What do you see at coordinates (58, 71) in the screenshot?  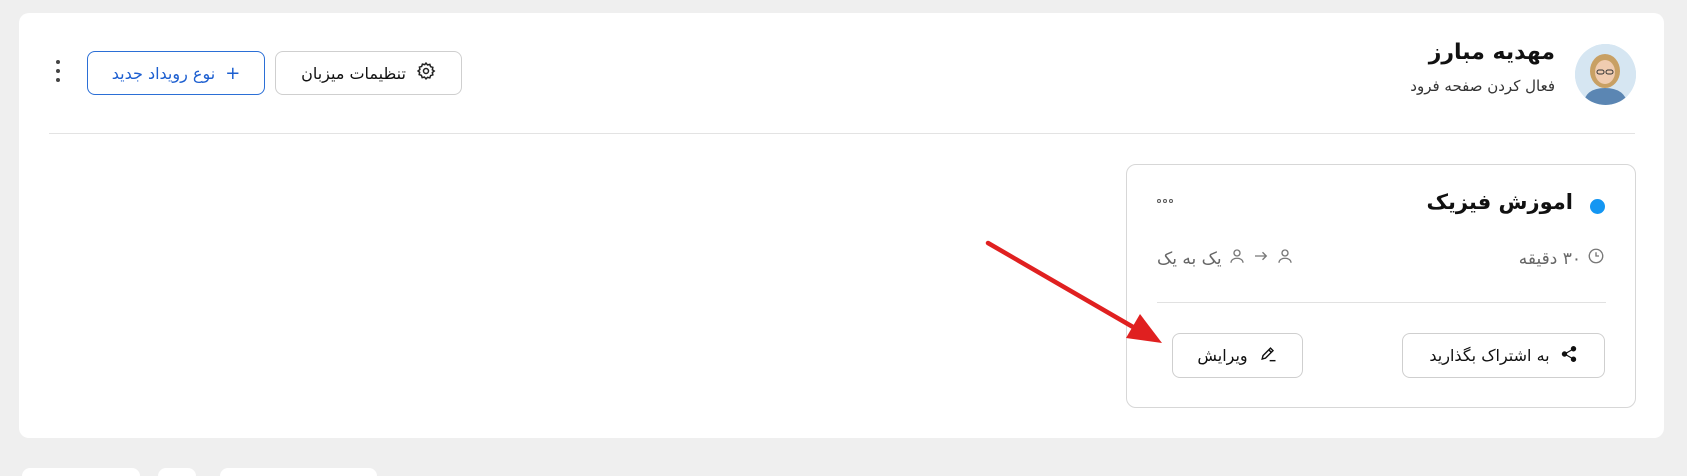 I see `kebab-icon` at bounding box center [58, 71].